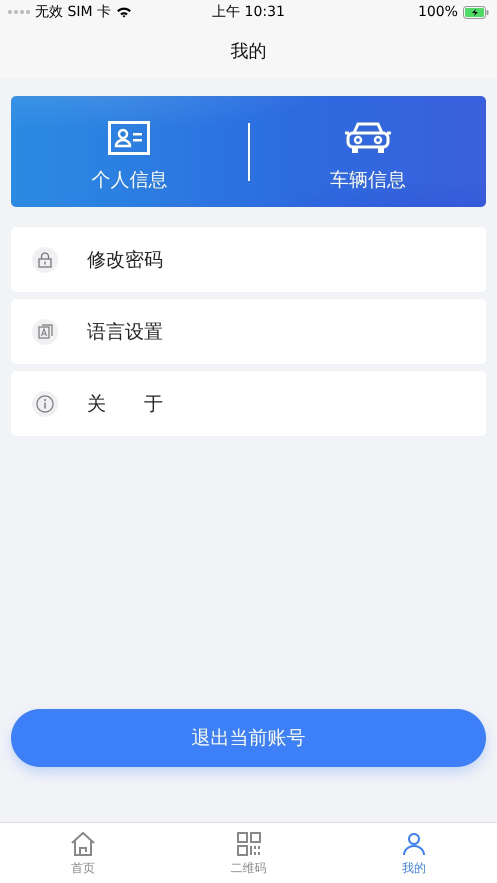  What do you see at coordinates (475, 12) in the screenshot?
I see `battery-icon` at bounding box center [475, 12].